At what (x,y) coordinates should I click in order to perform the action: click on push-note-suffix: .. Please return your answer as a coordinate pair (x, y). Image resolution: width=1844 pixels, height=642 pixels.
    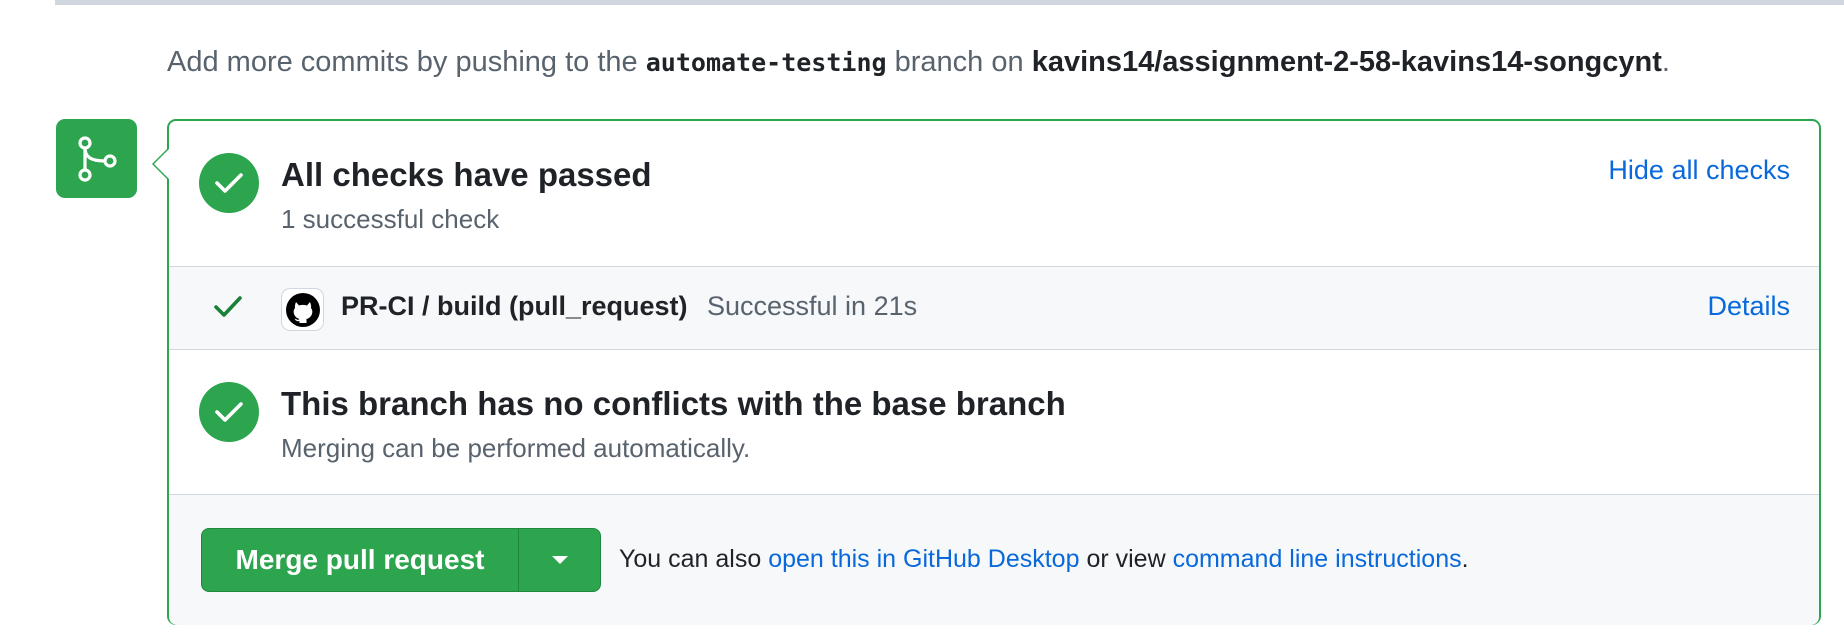
    Looking at the image, I should click on (1665, 62).